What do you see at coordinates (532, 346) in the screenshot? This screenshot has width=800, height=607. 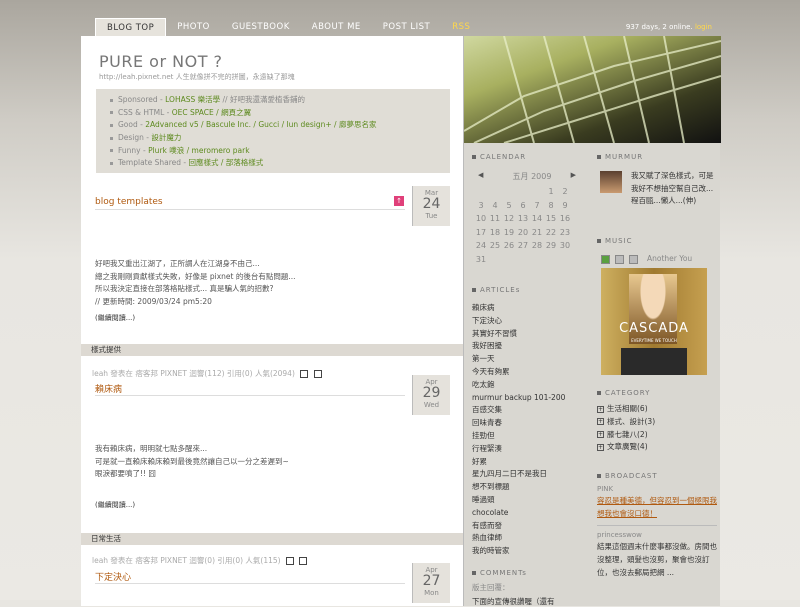 I see `article-link: 我好困擾` at bounding box center [532, 346].